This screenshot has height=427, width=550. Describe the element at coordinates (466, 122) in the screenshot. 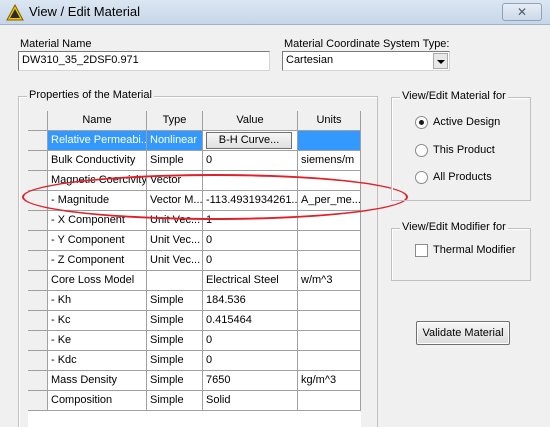

I see `radio-active-design-label: Active Design` at that location.